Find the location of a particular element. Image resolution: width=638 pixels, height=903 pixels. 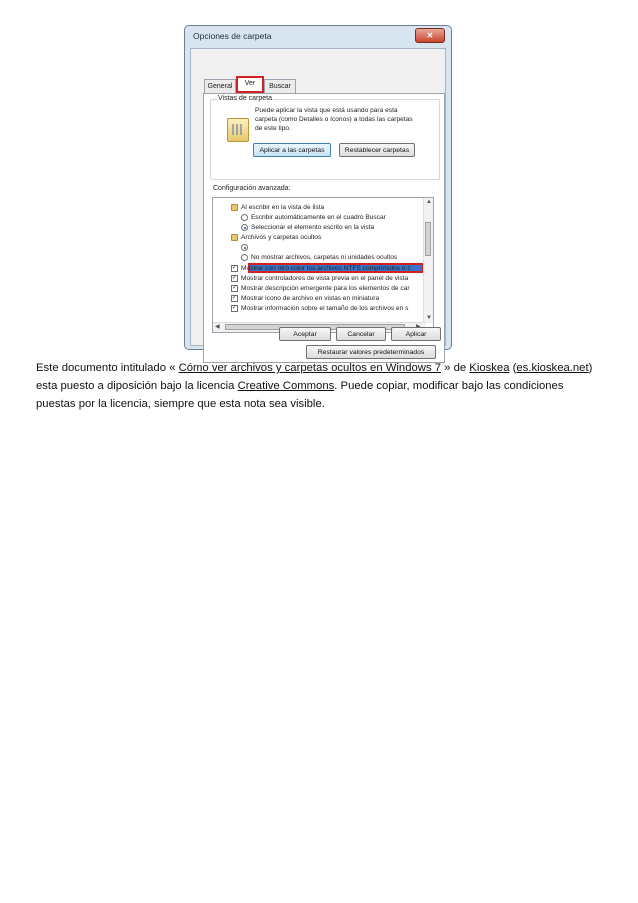

close-button: ✕ is located at coordinates (430, 35).